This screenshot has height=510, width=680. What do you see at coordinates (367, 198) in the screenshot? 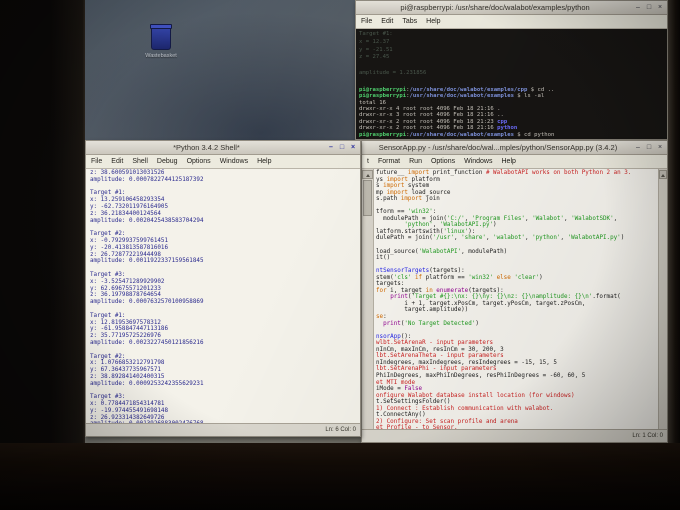
I see `scrollbar-thumb` at bounding box center [367, 198].